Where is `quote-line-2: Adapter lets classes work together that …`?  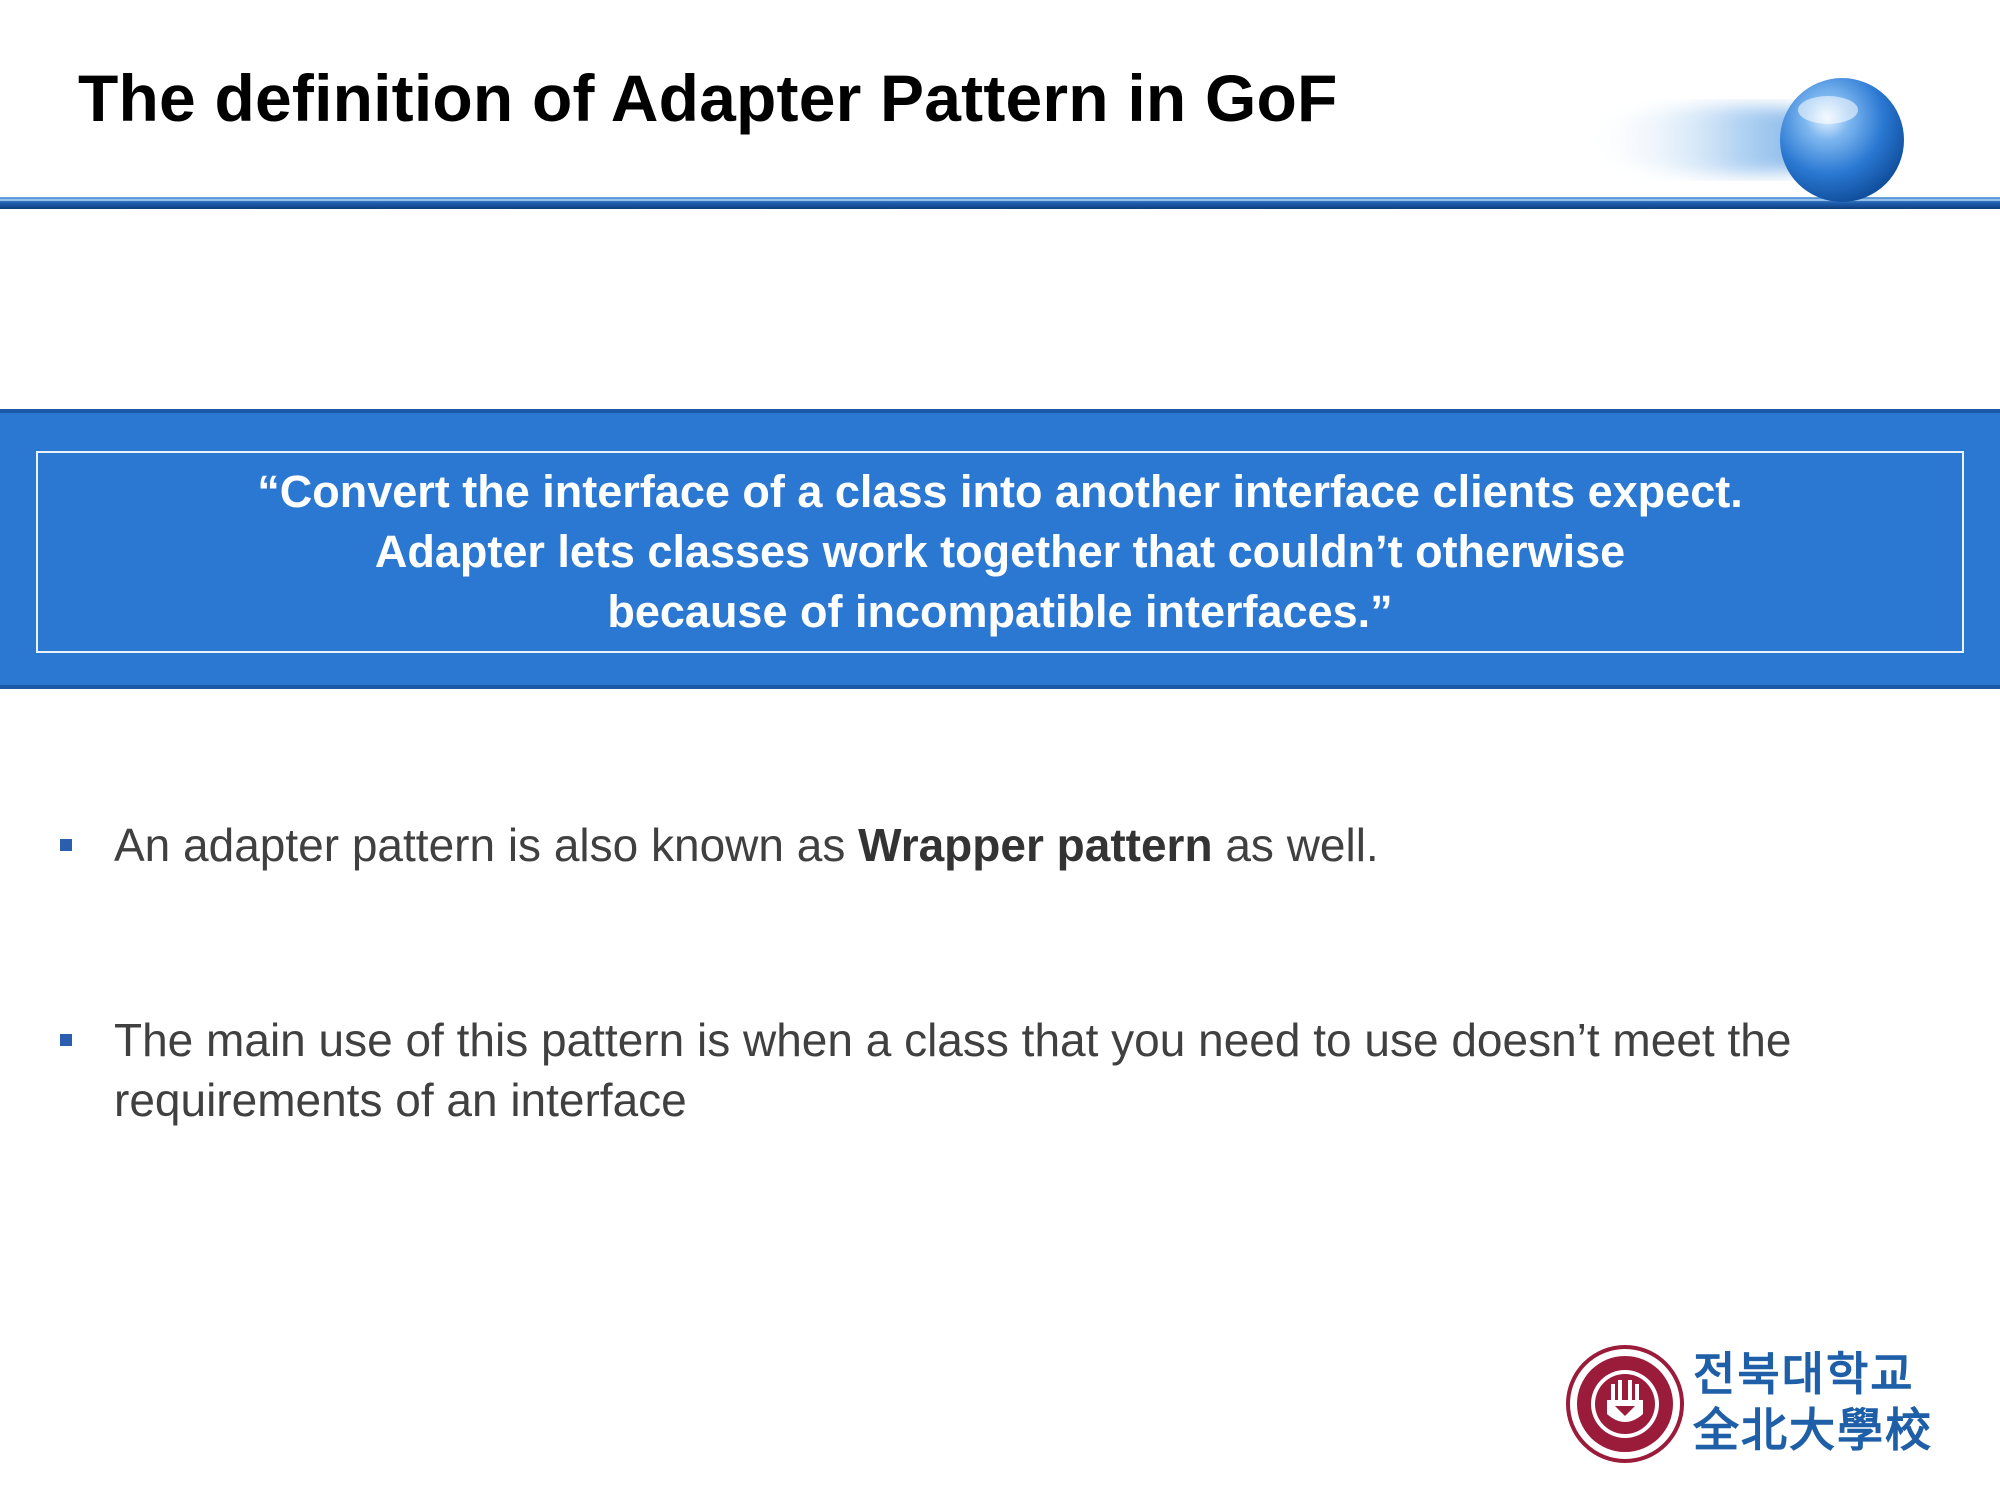
quote-line-2: Adapter lets classes work together that … is located at coordinates (1000, 551).